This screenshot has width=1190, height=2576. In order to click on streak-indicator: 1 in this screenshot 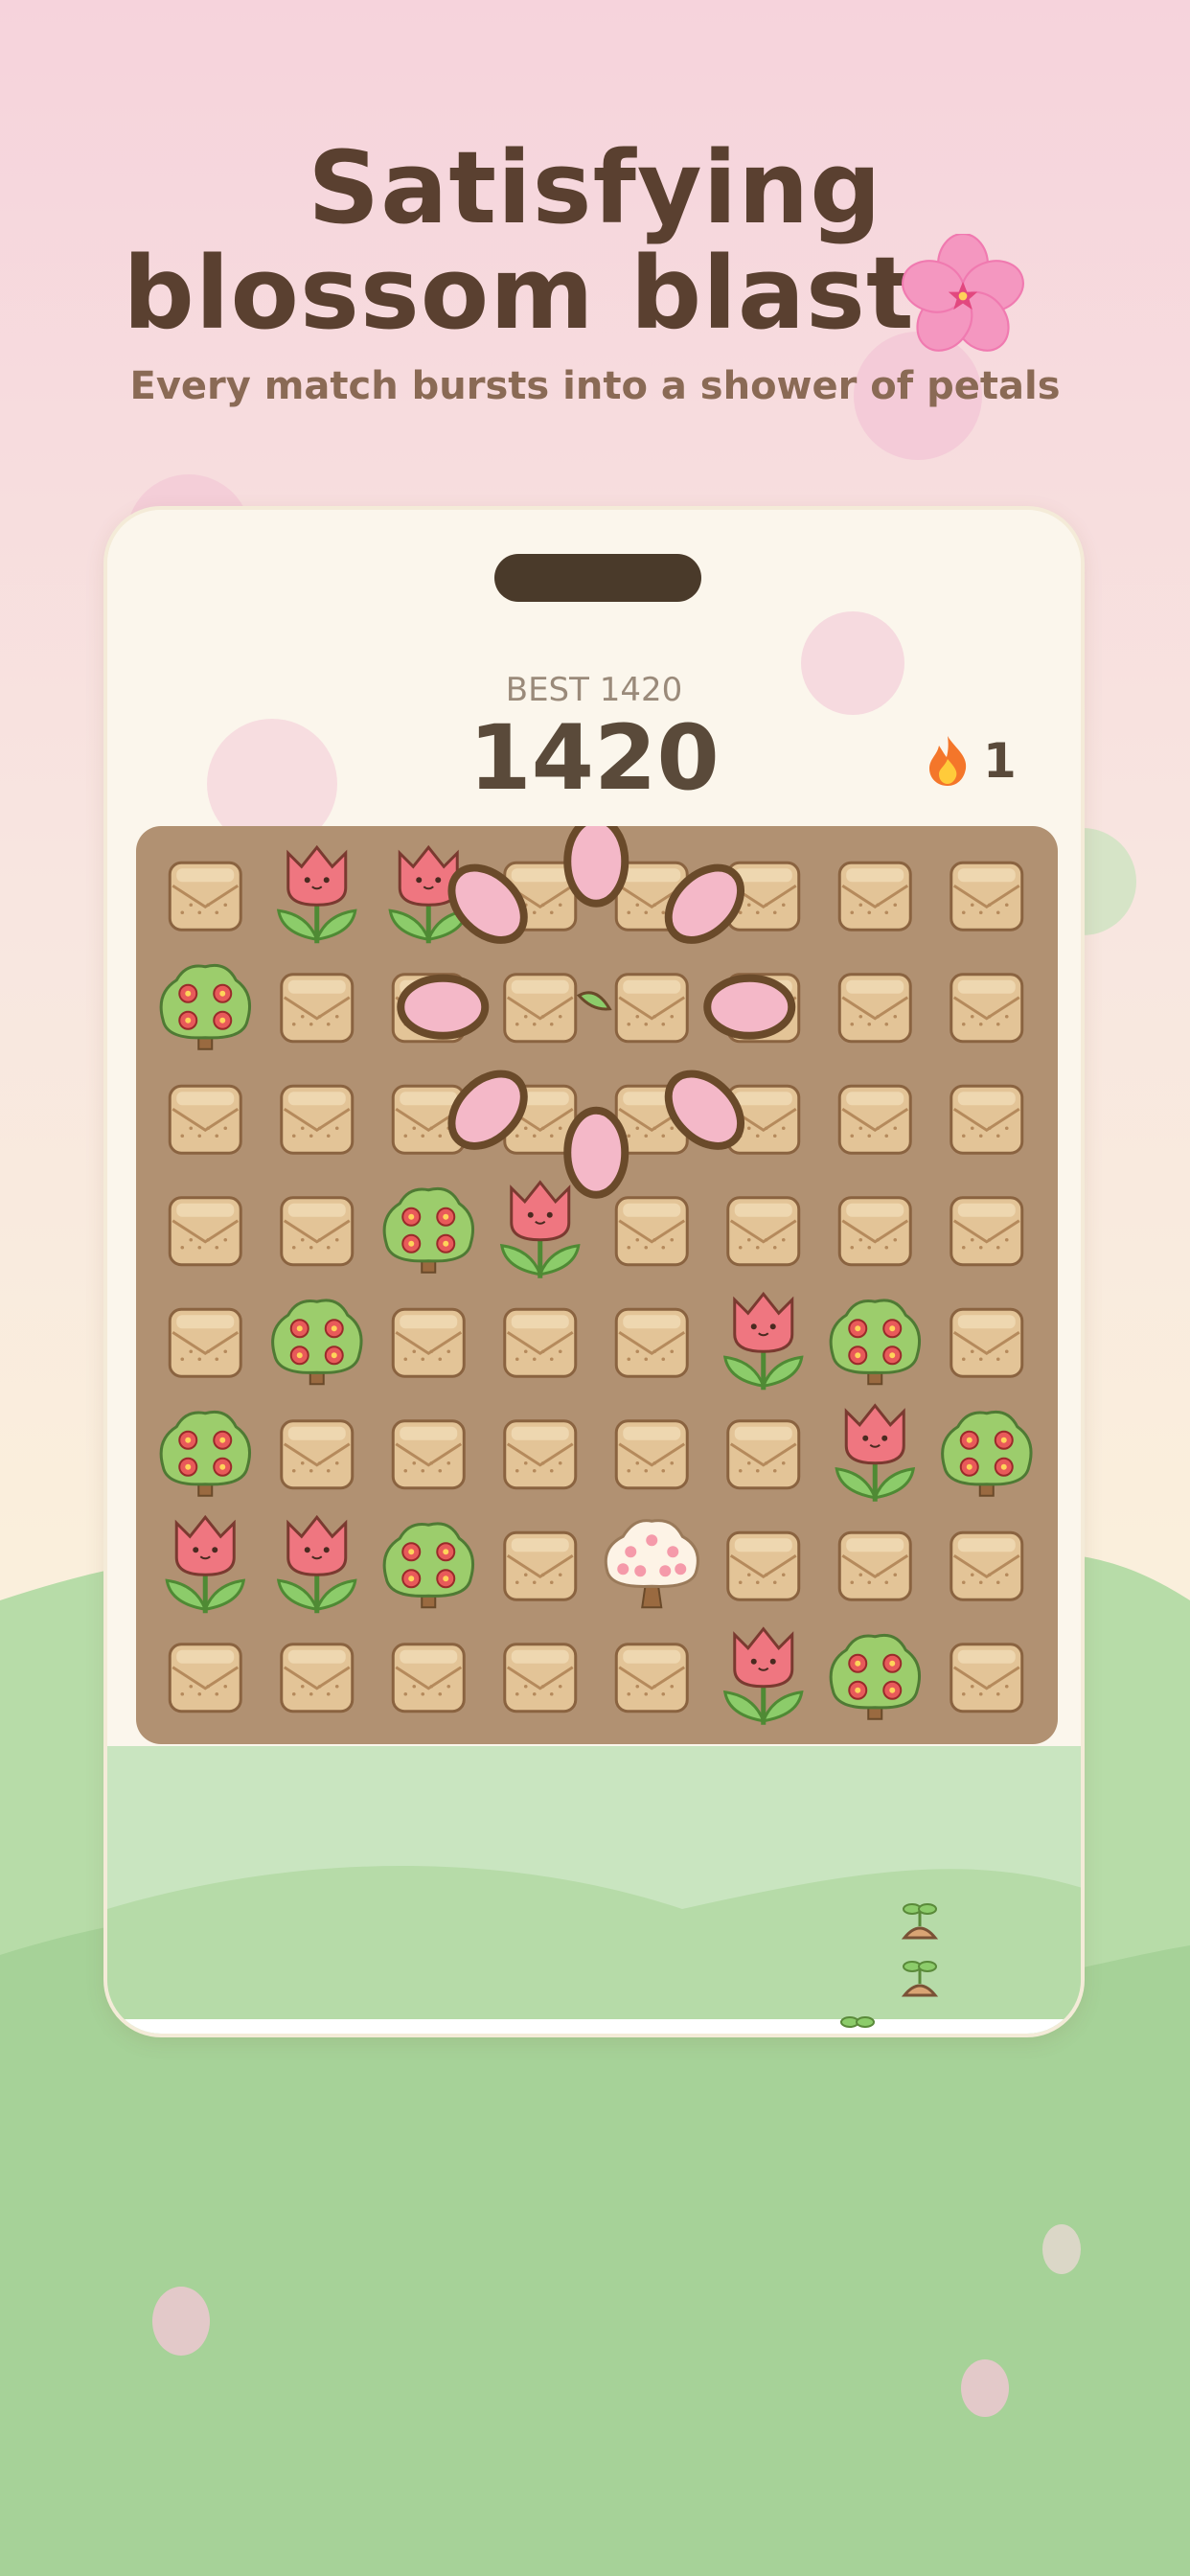, I will do `click(972, 761)`.